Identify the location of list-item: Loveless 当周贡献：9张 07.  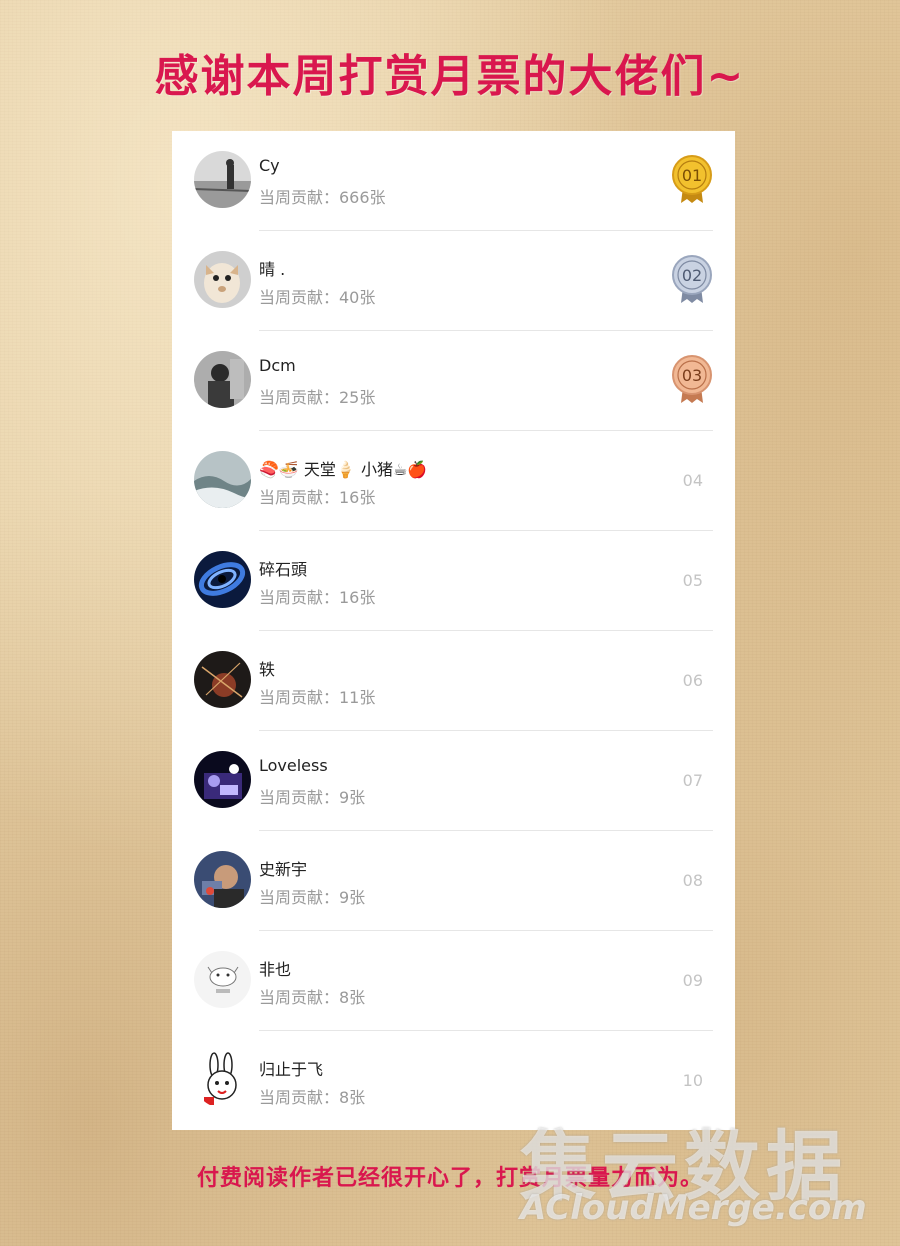
(453, 781).